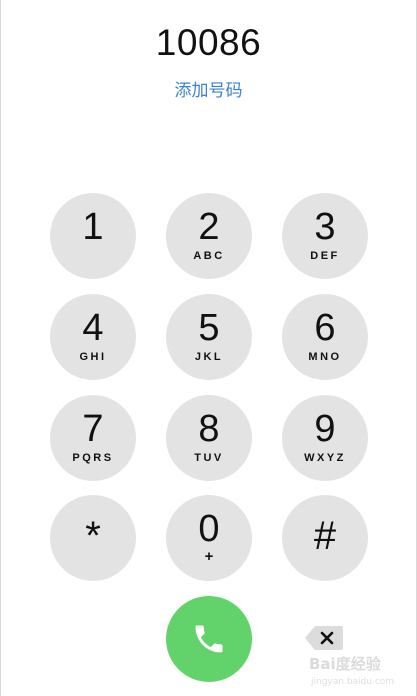  I want to click on key-star: *, so click(93, 538).